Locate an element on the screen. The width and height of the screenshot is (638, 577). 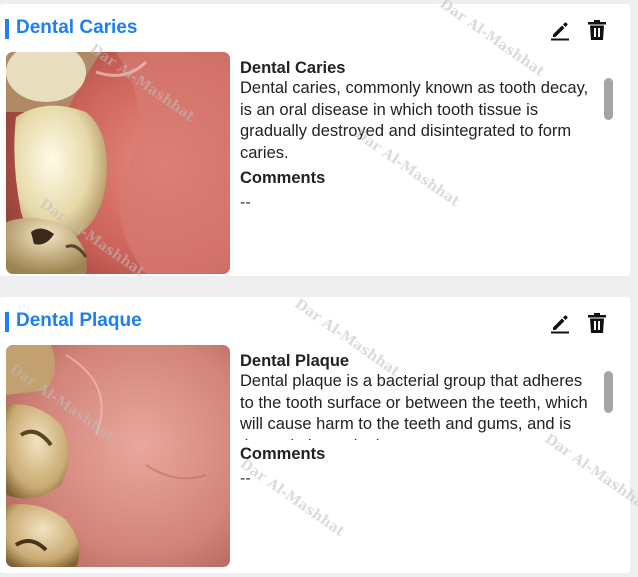
card-header: Dental Plaque is located at coordinates (315, 322).